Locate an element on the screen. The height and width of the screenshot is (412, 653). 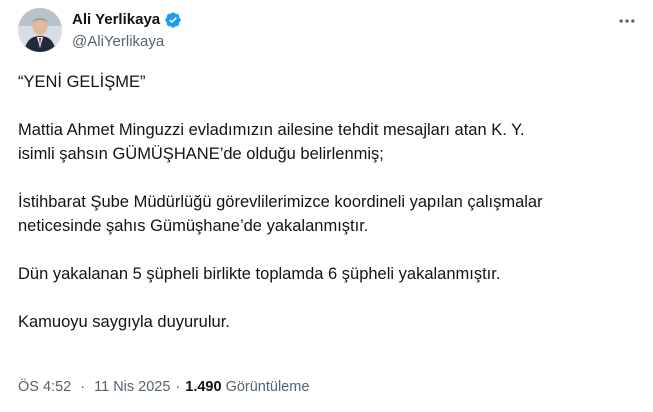
tweet-date: 11 Nis 2025 is located at coordinates (132, 387).